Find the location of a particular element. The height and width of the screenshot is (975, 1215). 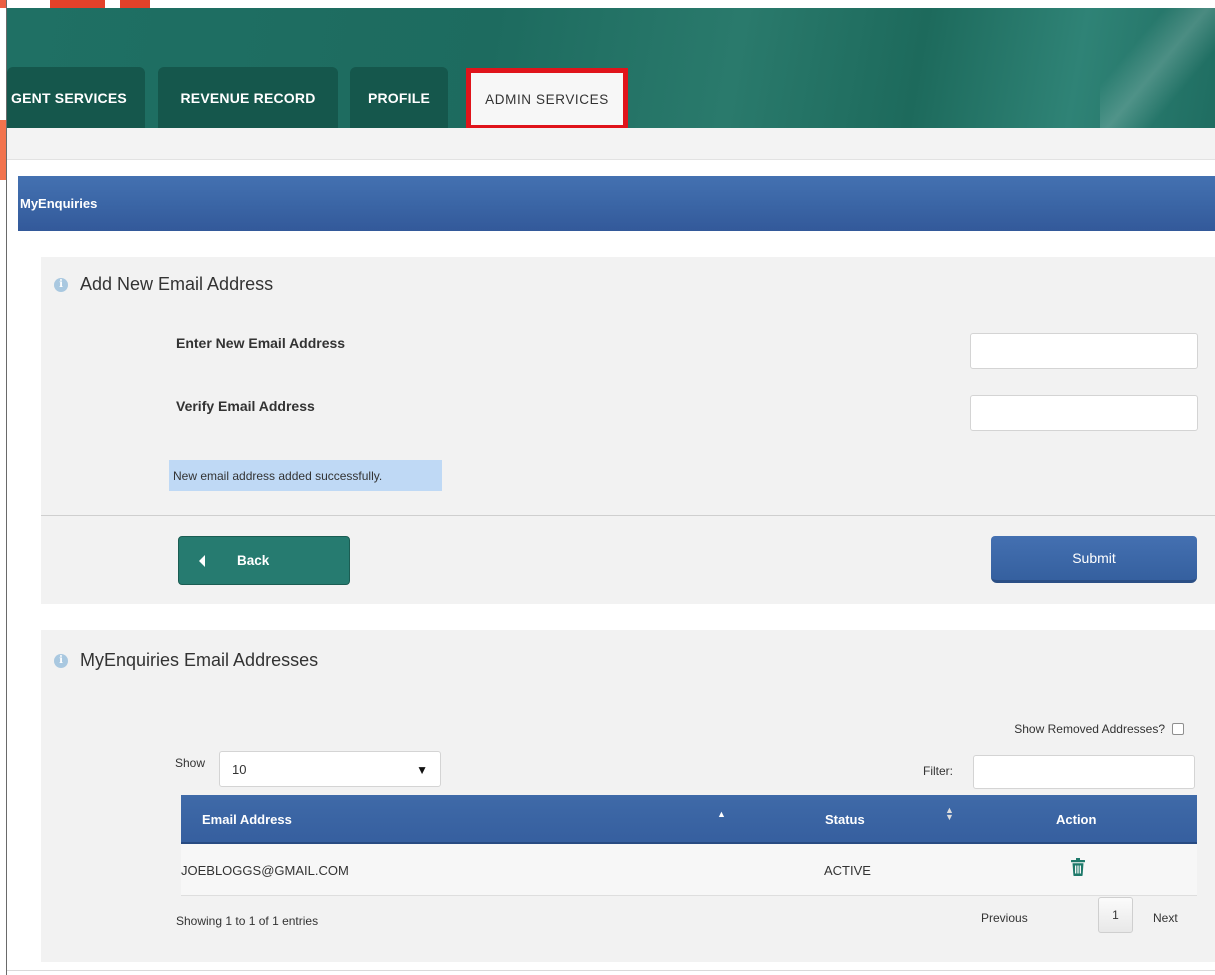

section-title-bar: MyEnquiries is located at coordinates (616, 203).